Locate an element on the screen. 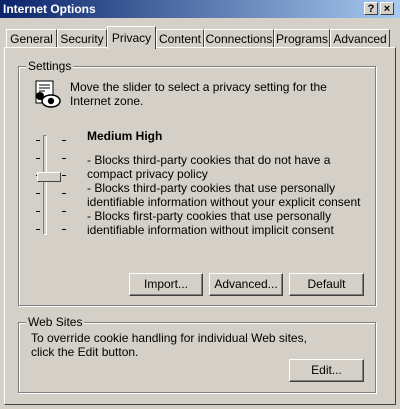 The height and width of the screenshot is (409, 400). help-button: ? is located at coordinates (371, 8).